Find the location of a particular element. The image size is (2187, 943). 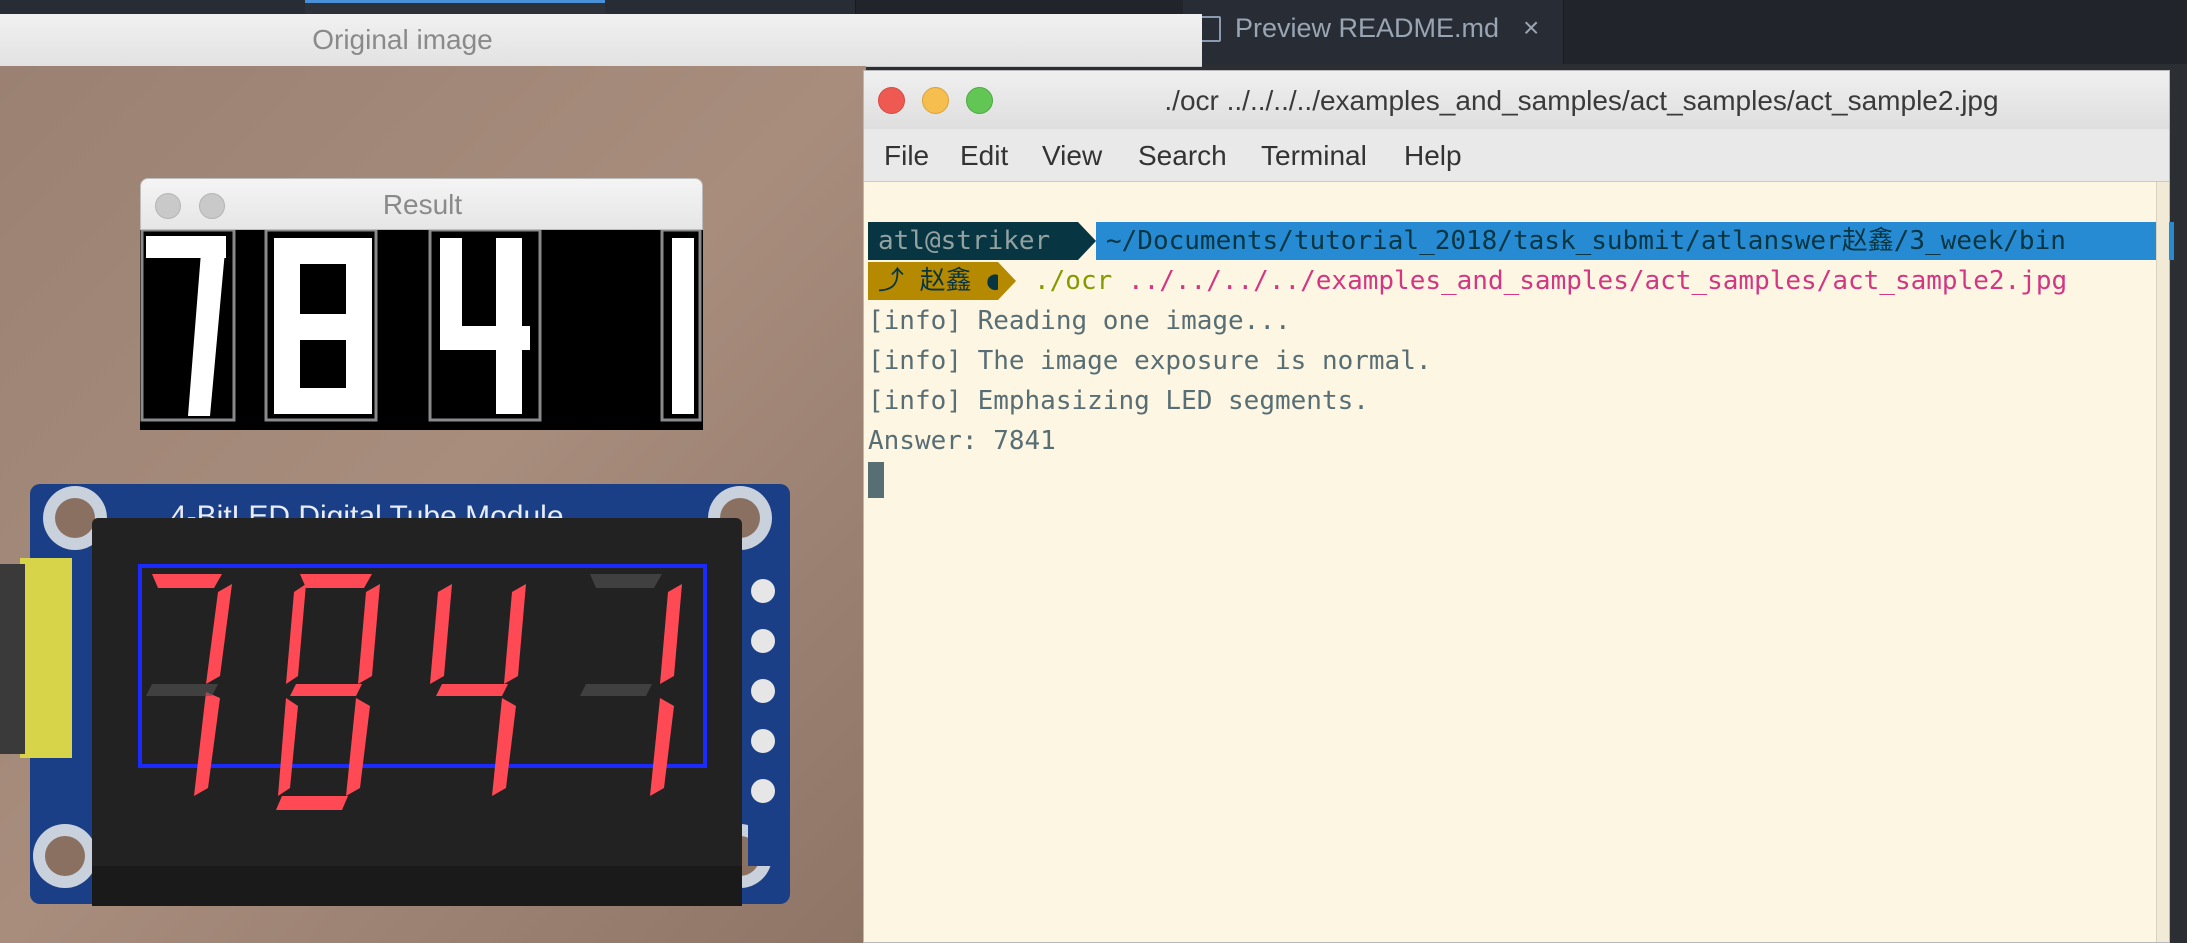

minimize-icon is located at coordinates (935, 100).